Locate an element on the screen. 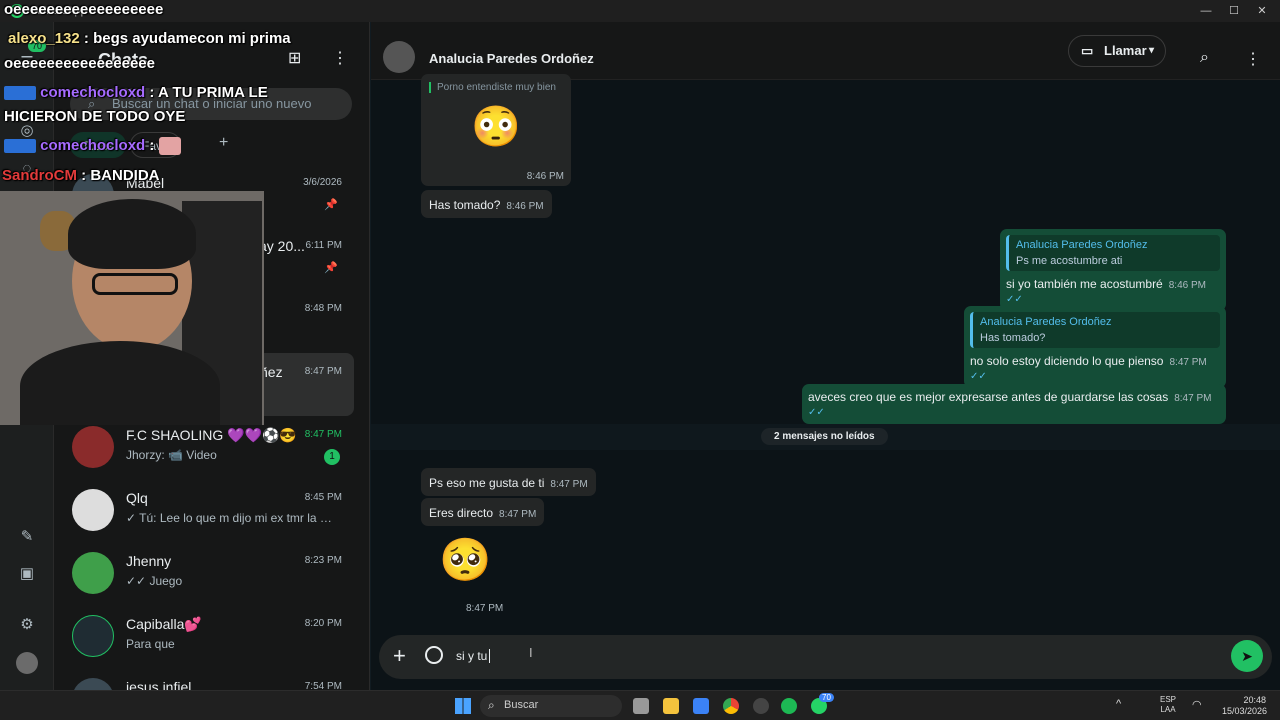 This screenshot has height=720, width=1280. message-text: Ps eso me gusta de ti is located at coordinates (487, 483).